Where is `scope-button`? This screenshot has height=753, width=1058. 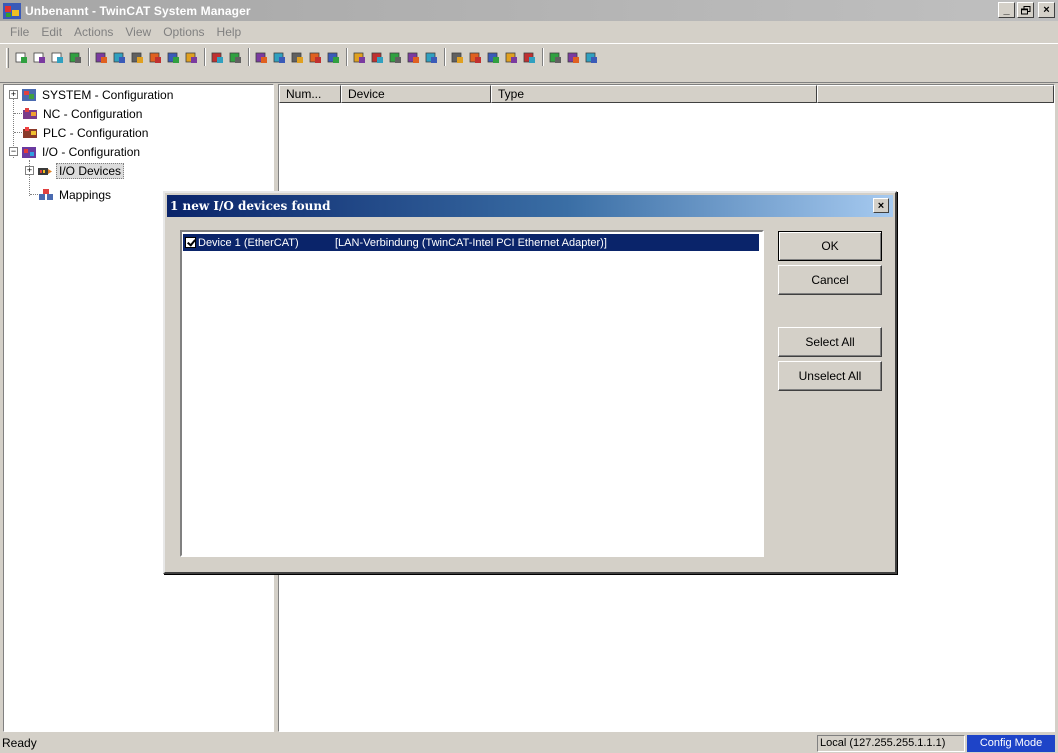
scope-button is located at coordinates (475, 57).